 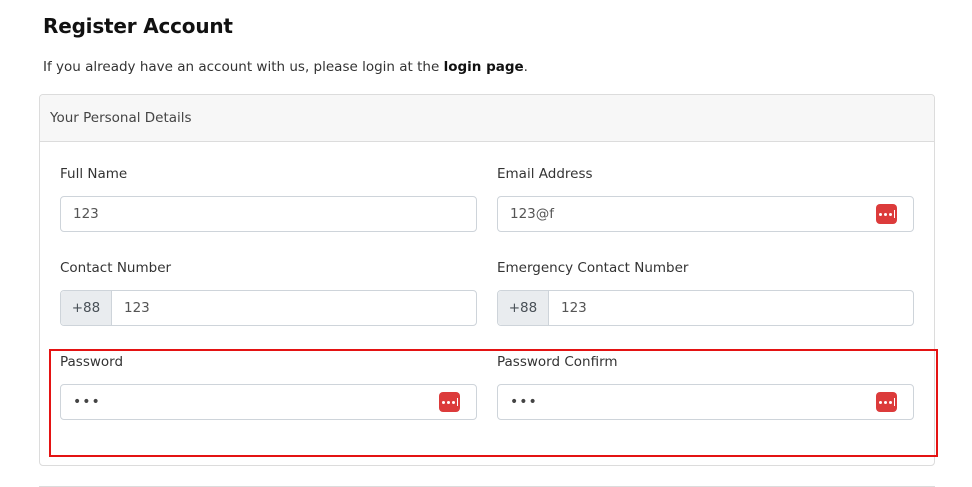 What do you see at coordinates (525, 67) in the screenshot?
I see `intro-suffix: .` at bounding box center [525, 67].